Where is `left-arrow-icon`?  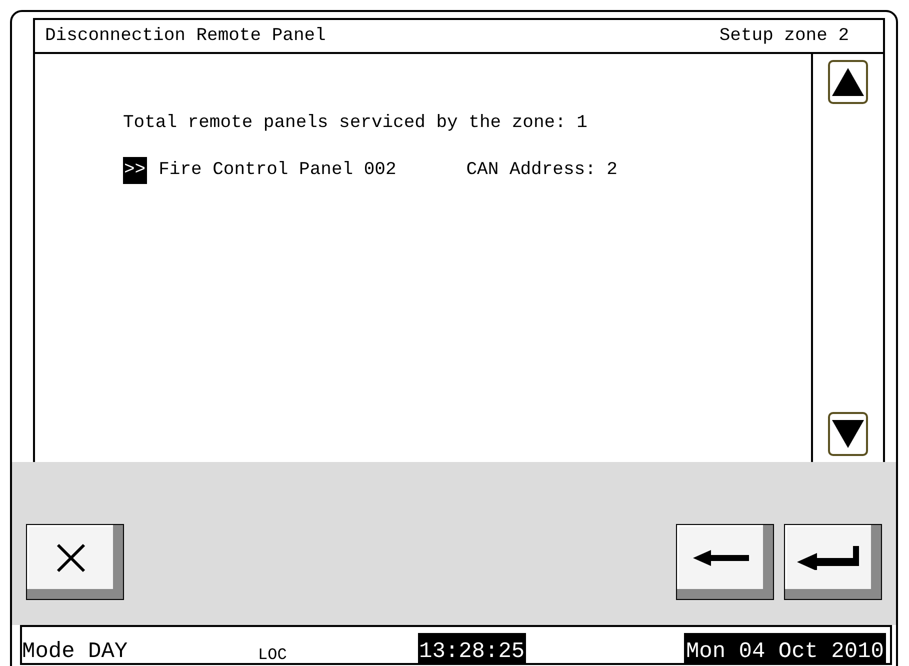 left-arrow-icon is located at coordinates (721, 558).